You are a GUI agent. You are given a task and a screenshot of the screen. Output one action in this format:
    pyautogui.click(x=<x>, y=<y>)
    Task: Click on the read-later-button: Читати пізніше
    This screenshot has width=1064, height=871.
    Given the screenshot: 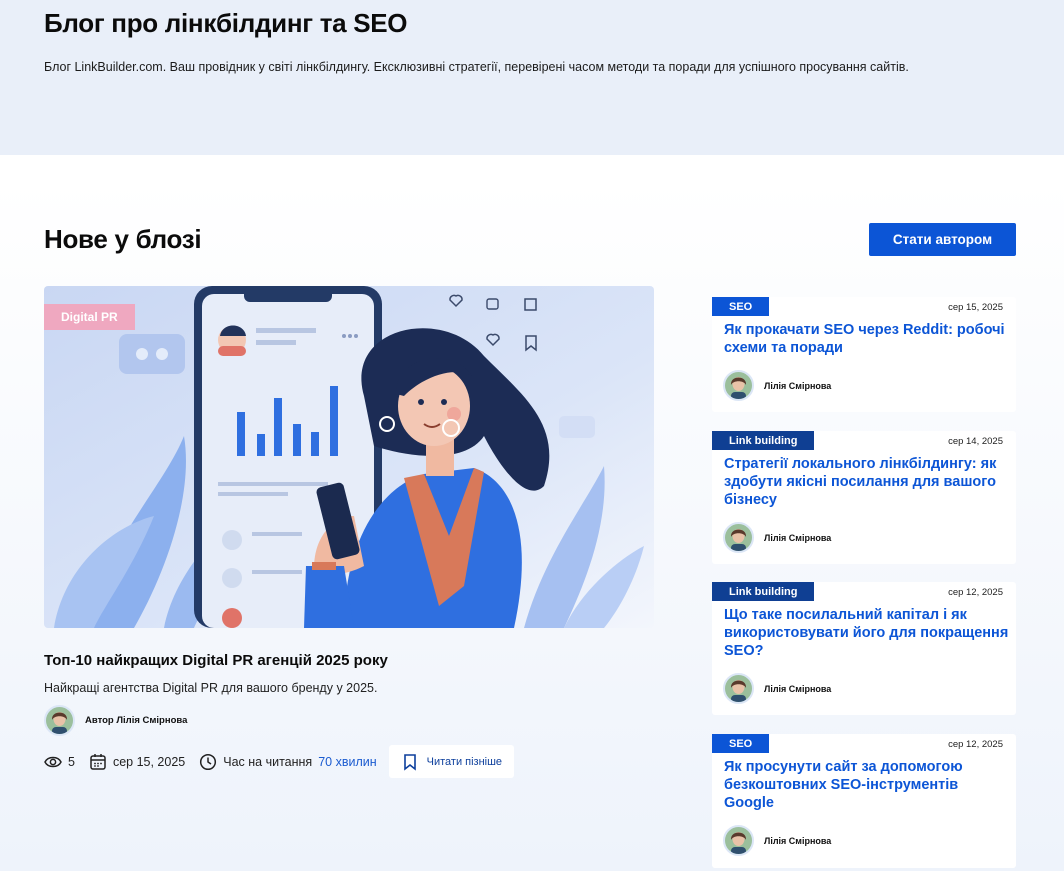 What is the action you would take?
    pyautogui.click(x=451, y=761)
    